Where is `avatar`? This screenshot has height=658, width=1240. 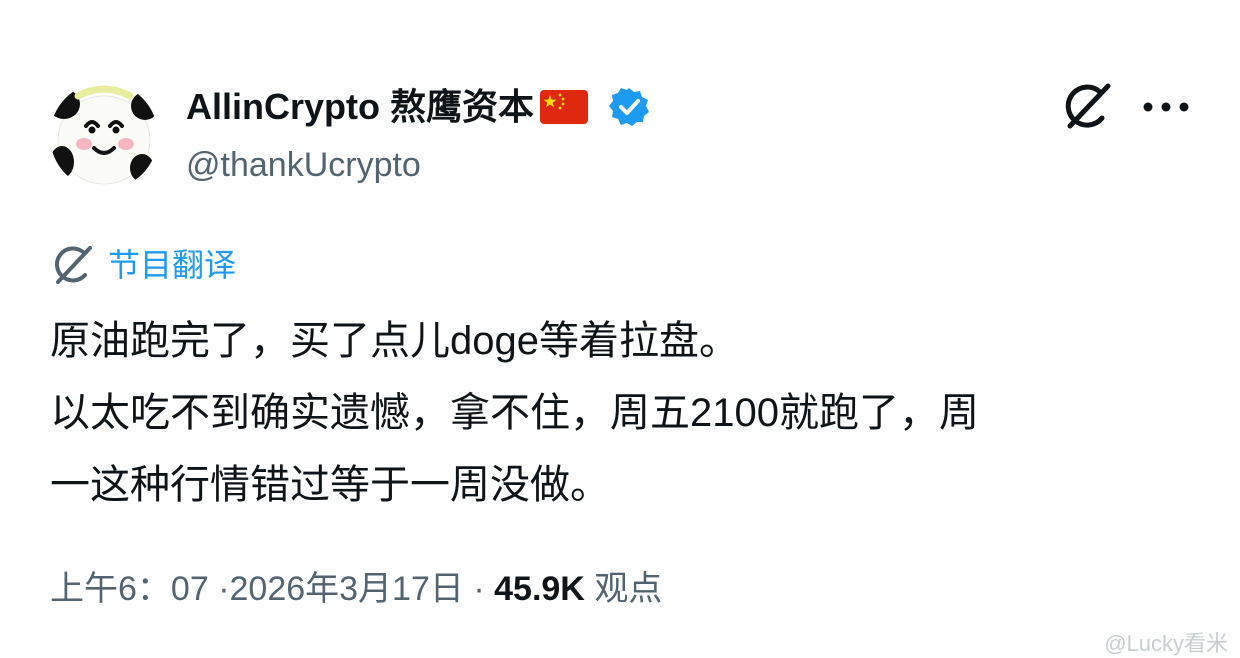
avatar is located at coordinates (104, 136).